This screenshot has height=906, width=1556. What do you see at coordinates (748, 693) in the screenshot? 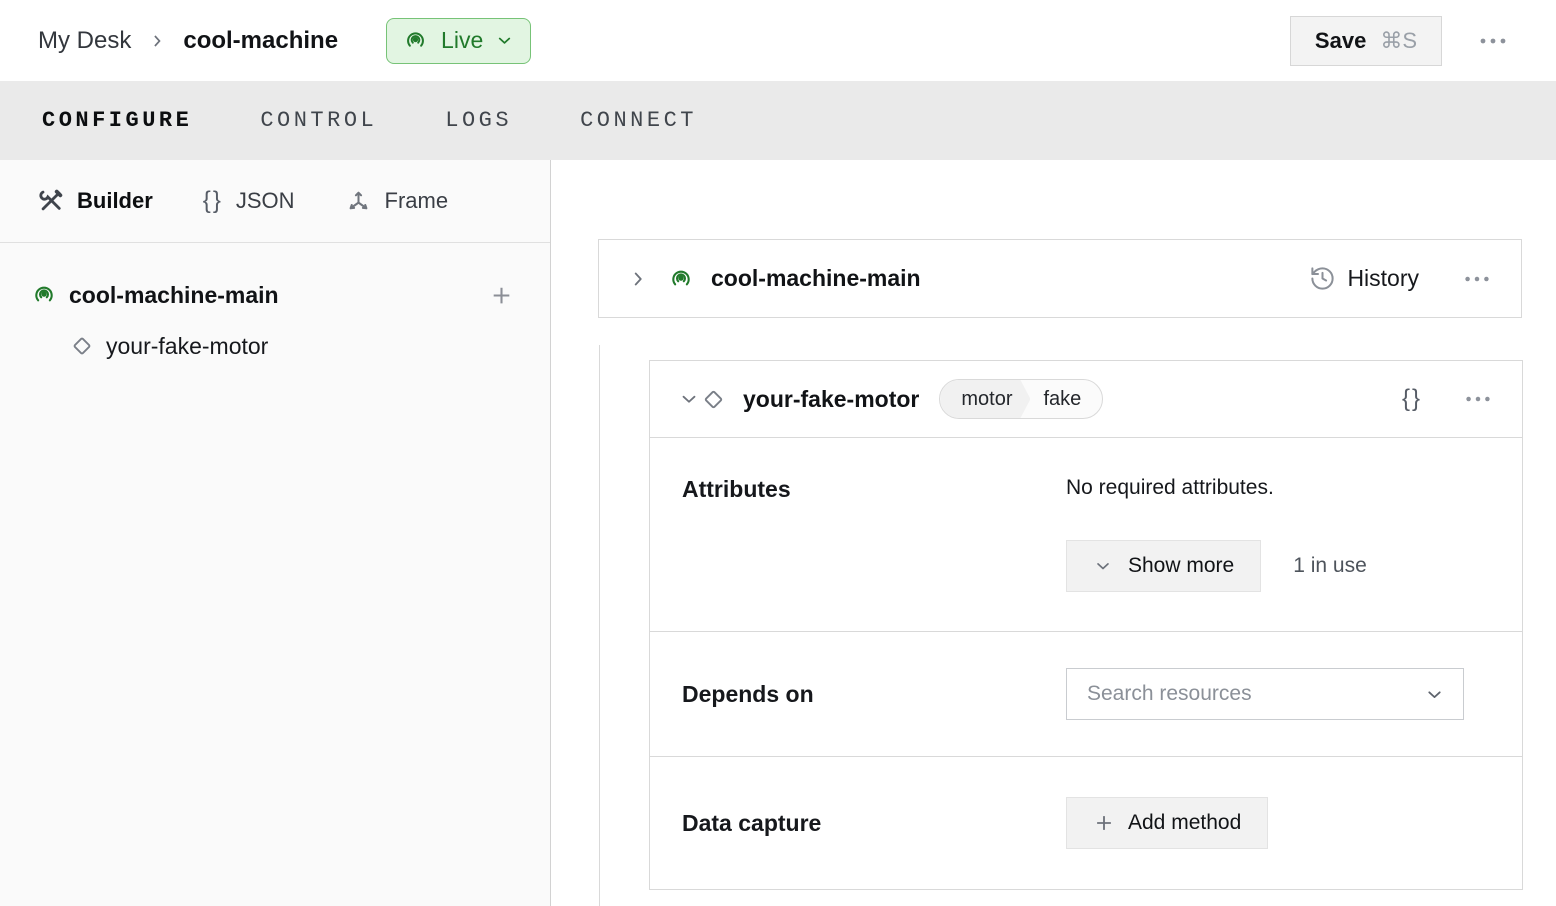
I see `depends-on-label: Depends on` at bounding box center [748, 693].